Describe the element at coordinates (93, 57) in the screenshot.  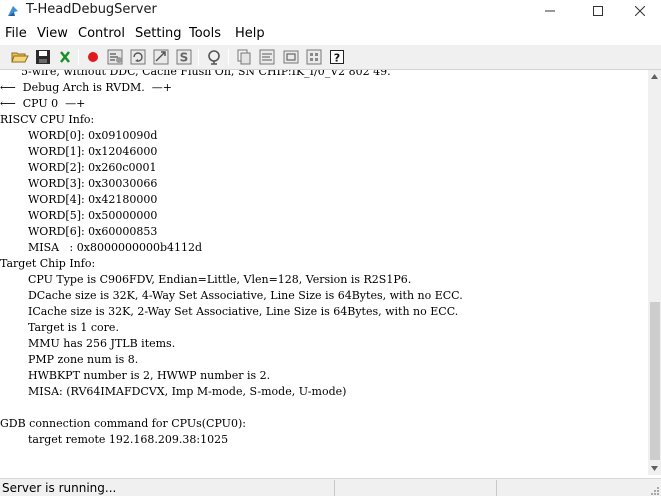
I see `record-icon` at that location.